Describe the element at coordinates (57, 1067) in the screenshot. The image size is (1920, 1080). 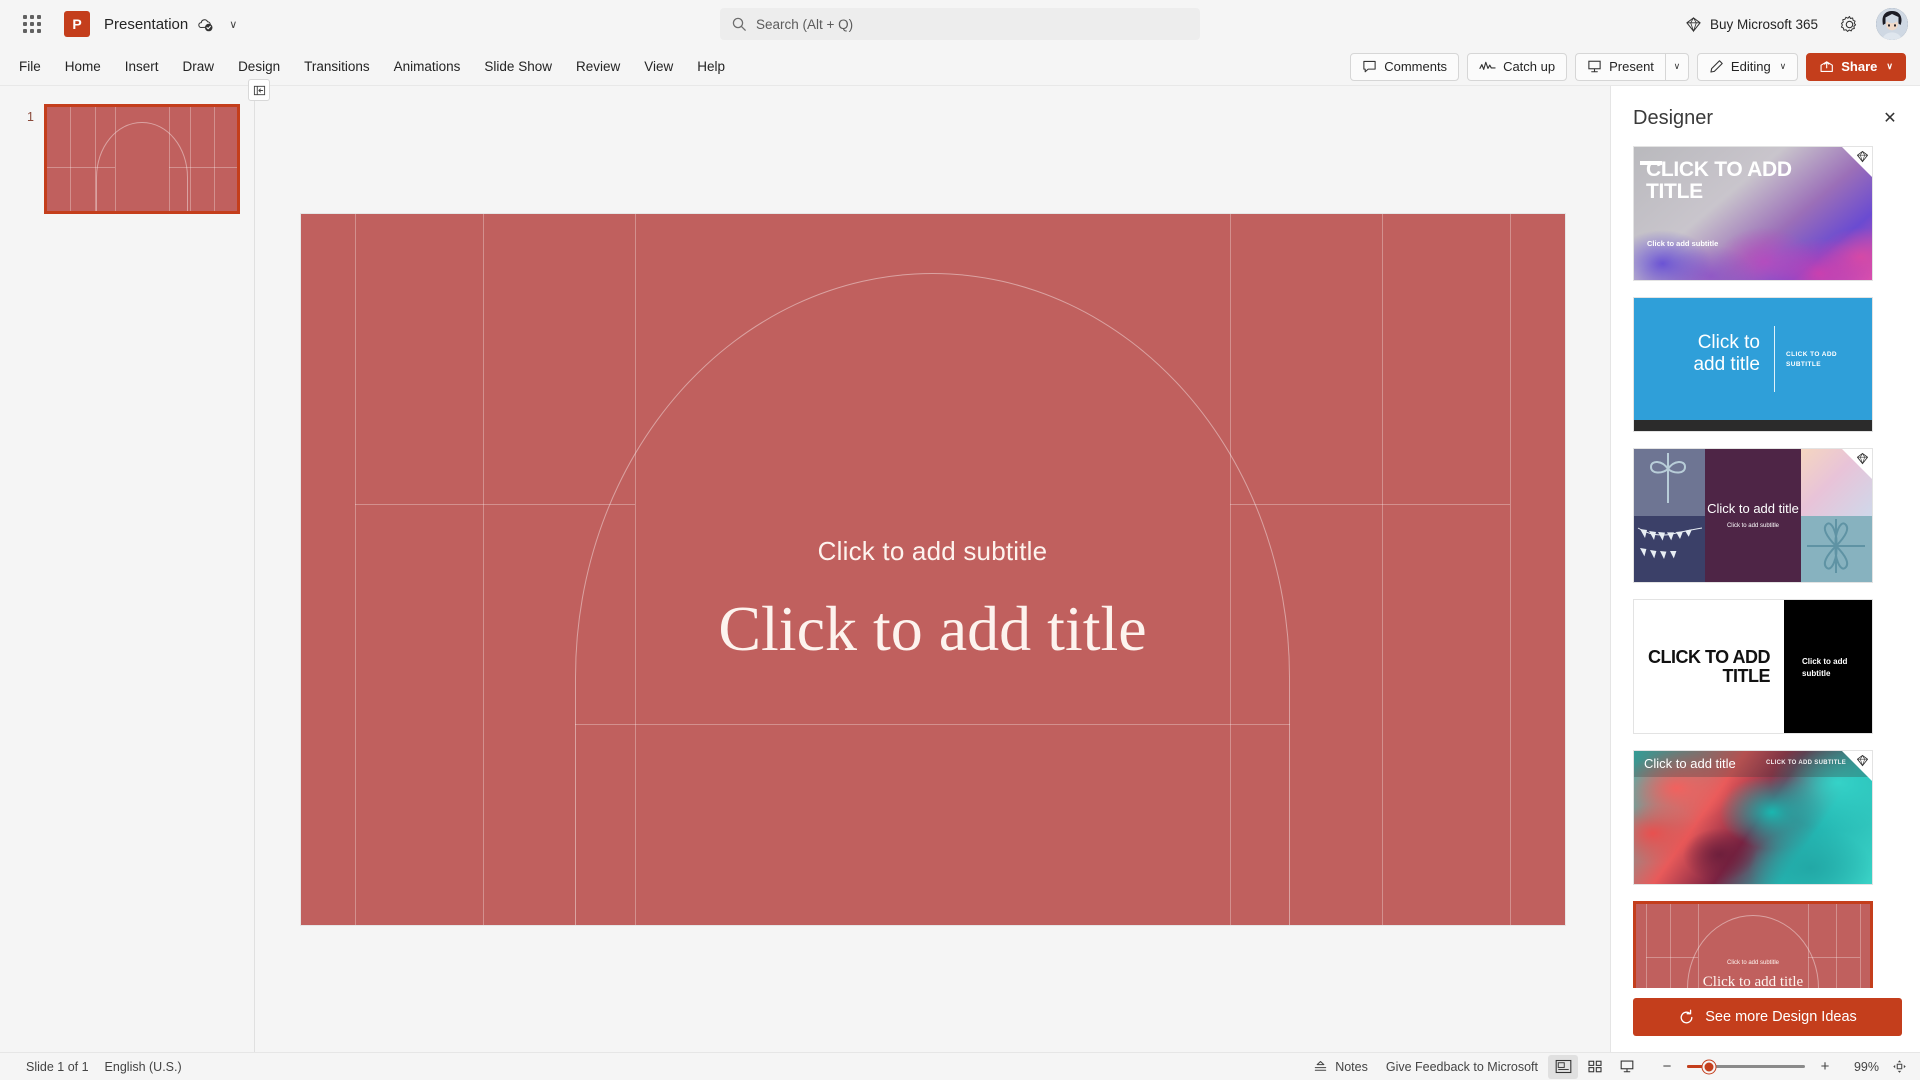
I see `slide-count-status: Slide 1 of 1` at that location.